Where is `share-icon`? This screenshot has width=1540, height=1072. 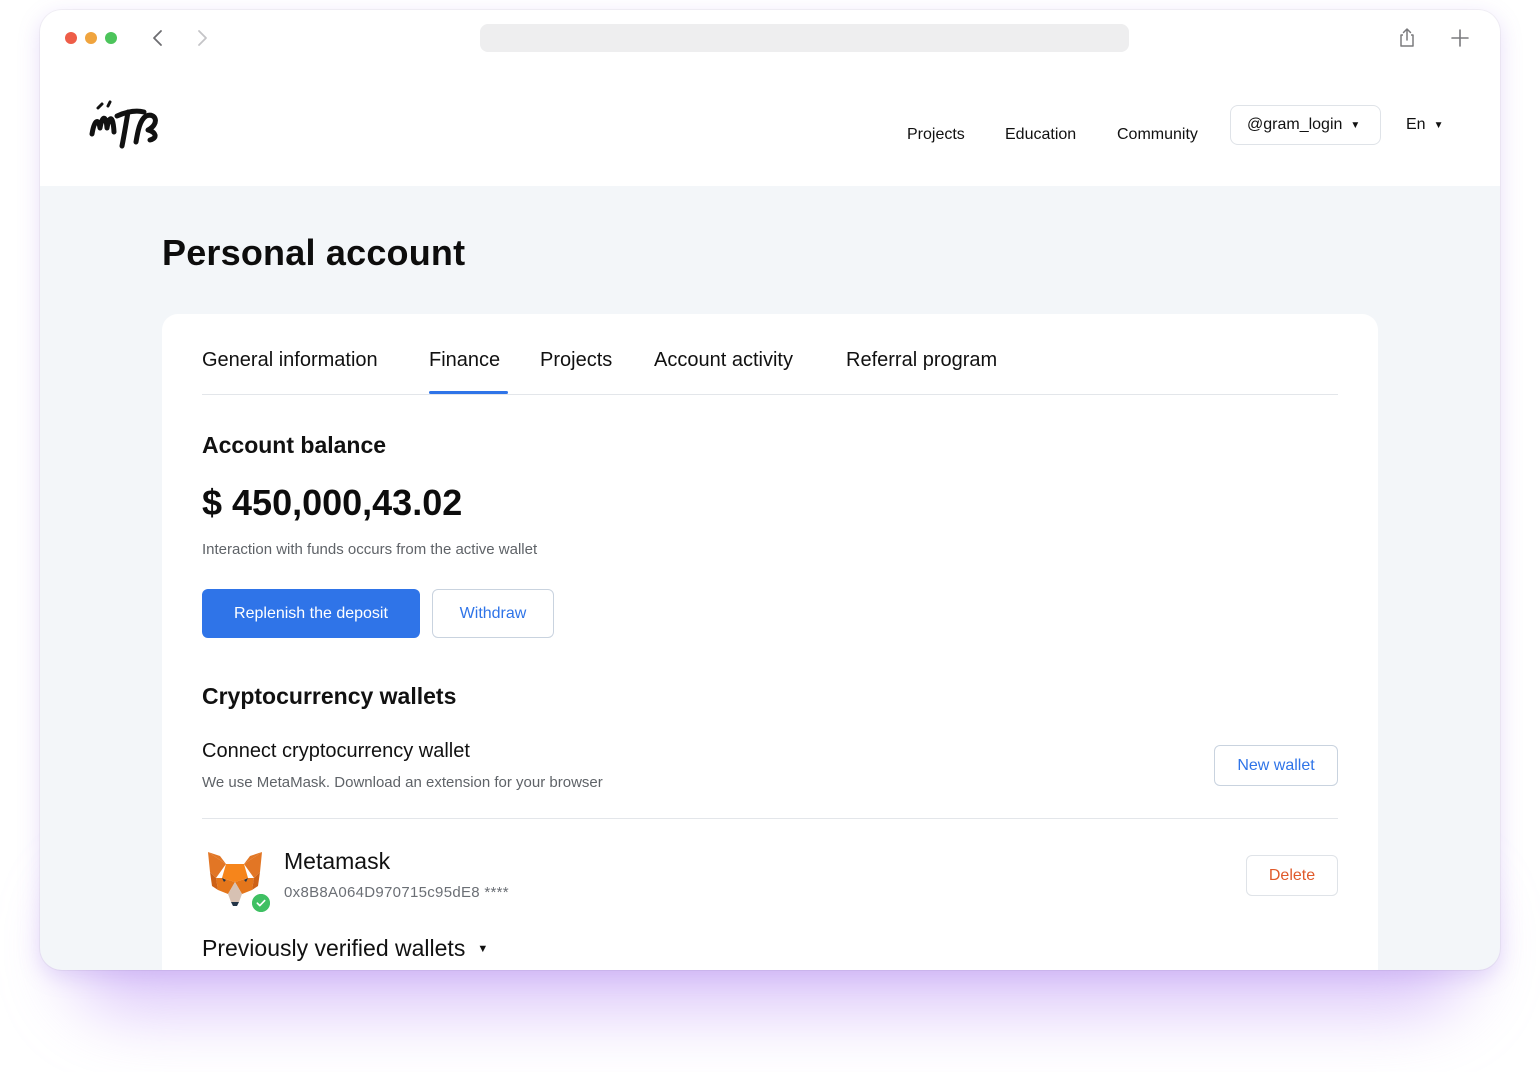 share-icon is located at coordinates (1407, 38).